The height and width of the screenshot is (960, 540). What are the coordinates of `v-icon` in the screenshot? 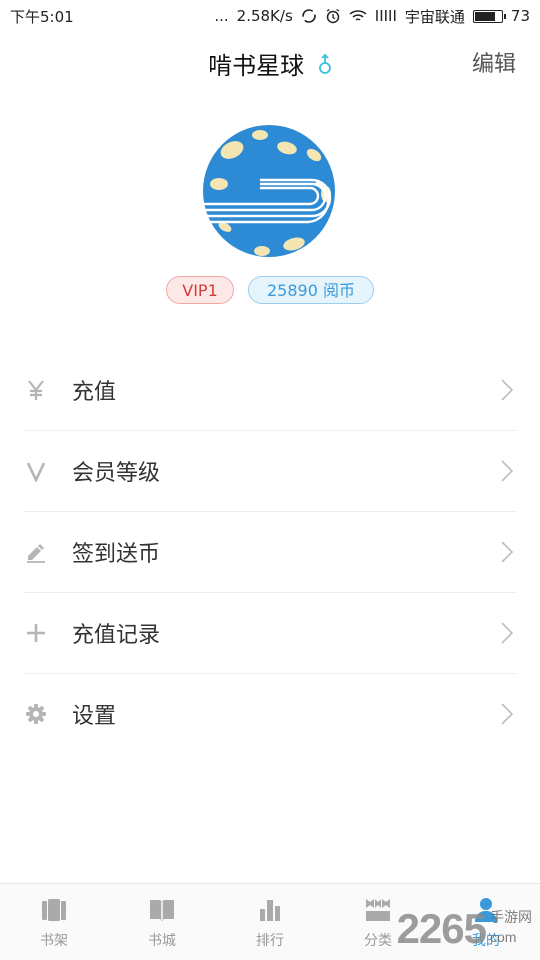 It's located at (36, 471).